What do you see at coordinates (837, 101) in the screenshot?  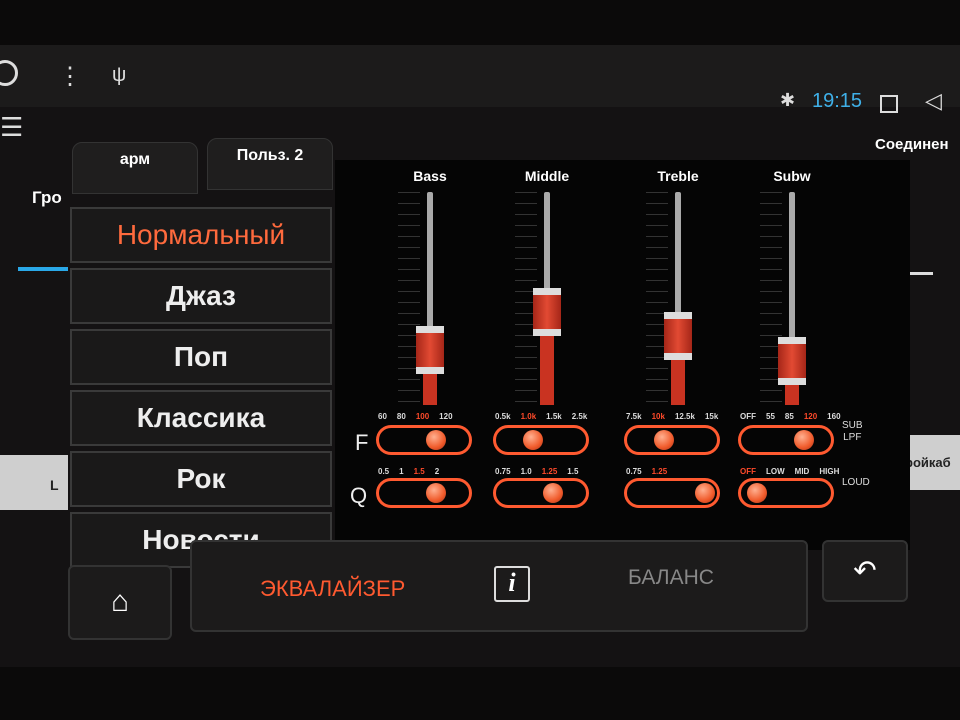 I see `clock: 19:15` at bounding box center [837, 101].